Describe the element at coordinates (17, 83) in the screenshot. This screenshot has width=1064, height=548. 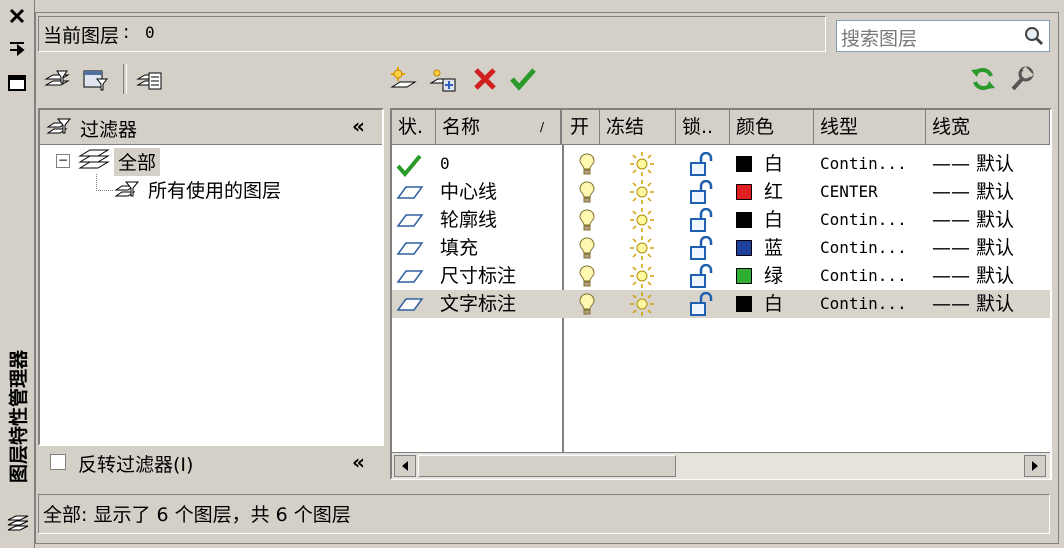
I see `properties-menu-icon` at that location.